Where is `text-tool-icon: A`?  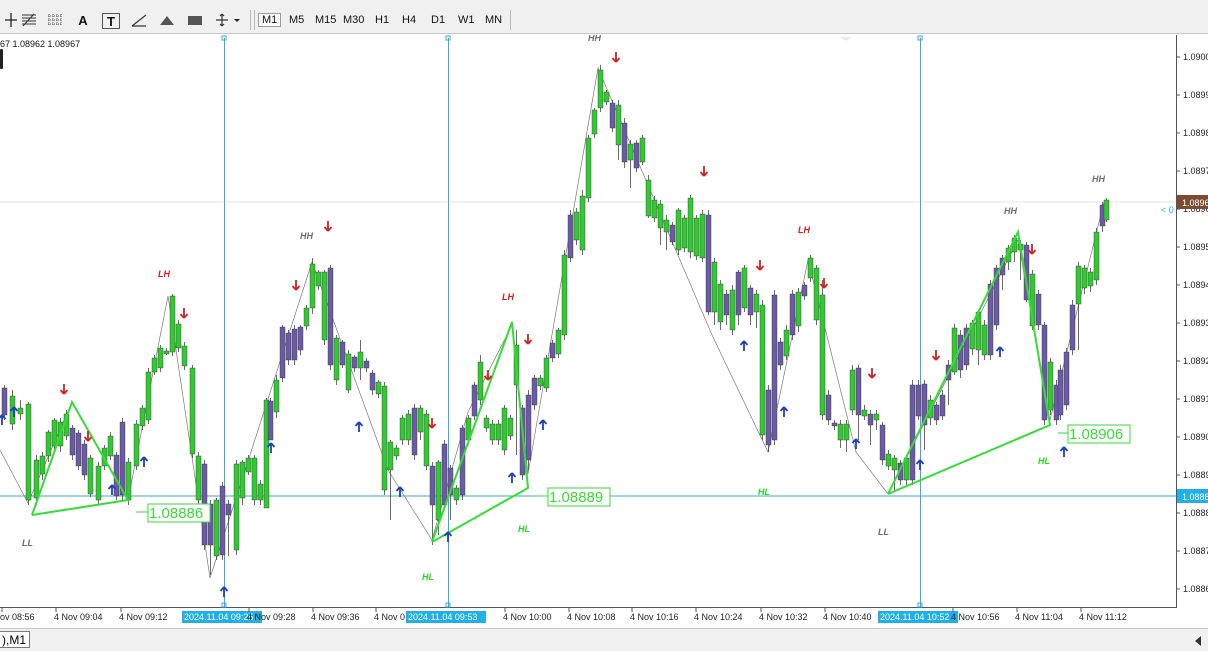 text-tool-icon: A is located at coordinates (83, 20).